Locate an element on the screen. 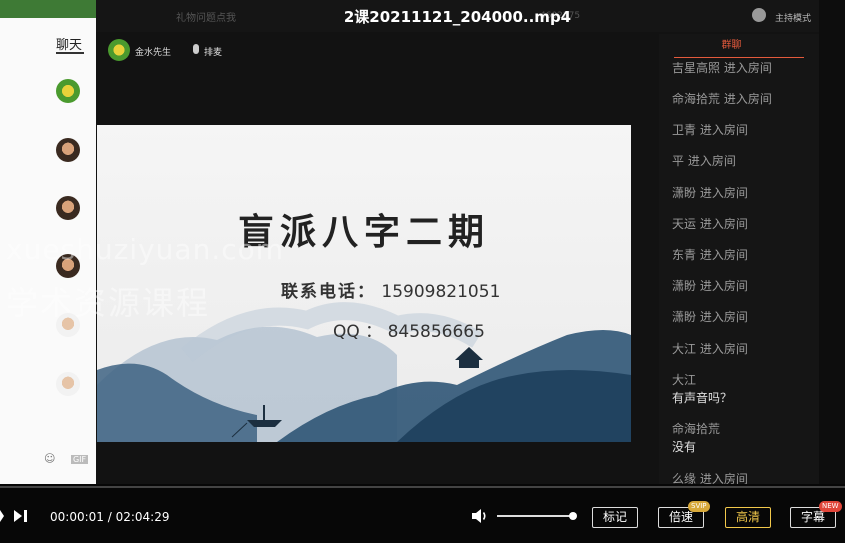  play-icon is located at coordinates (2, 516).